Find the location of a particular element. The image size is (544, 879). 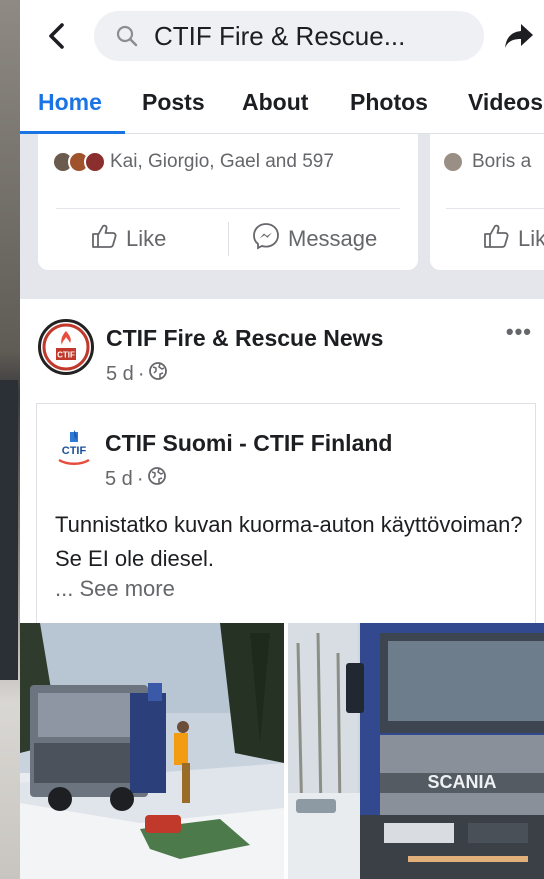

post-page-name: CTIF Fire & Rescue News is located at coordinates (244, 338).